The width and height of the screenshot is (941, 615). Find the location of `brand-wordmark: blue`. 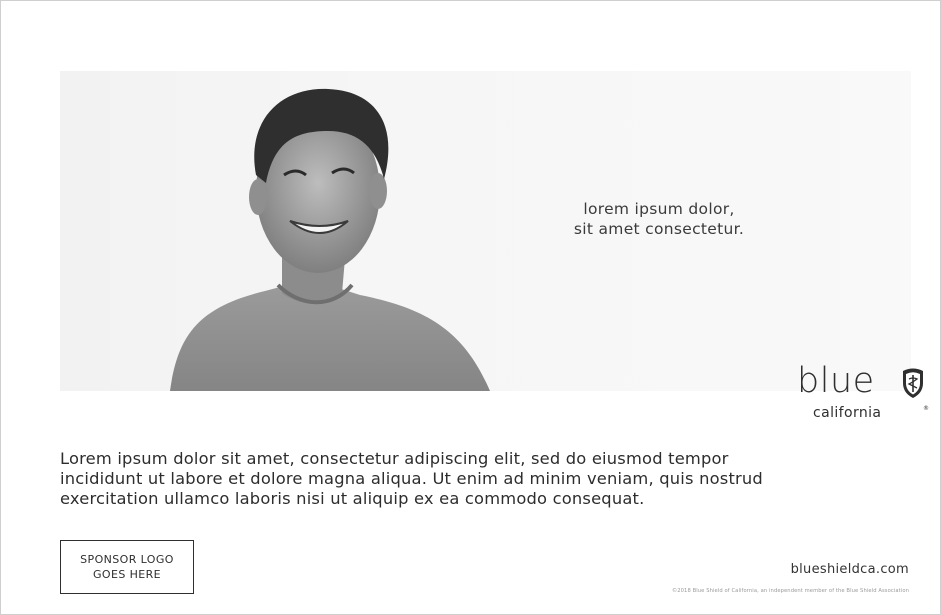

brand-wordmark: blue is located at coordinates (836, 381).